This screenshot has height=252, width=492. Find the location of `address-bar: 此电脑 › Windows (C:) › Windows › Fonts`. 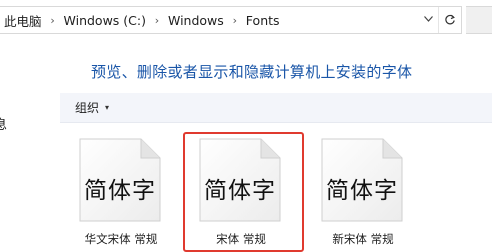

address-bar: 此电脑 › Windows (C:) › Windows › Fonts is located at coordinates (231, 20).